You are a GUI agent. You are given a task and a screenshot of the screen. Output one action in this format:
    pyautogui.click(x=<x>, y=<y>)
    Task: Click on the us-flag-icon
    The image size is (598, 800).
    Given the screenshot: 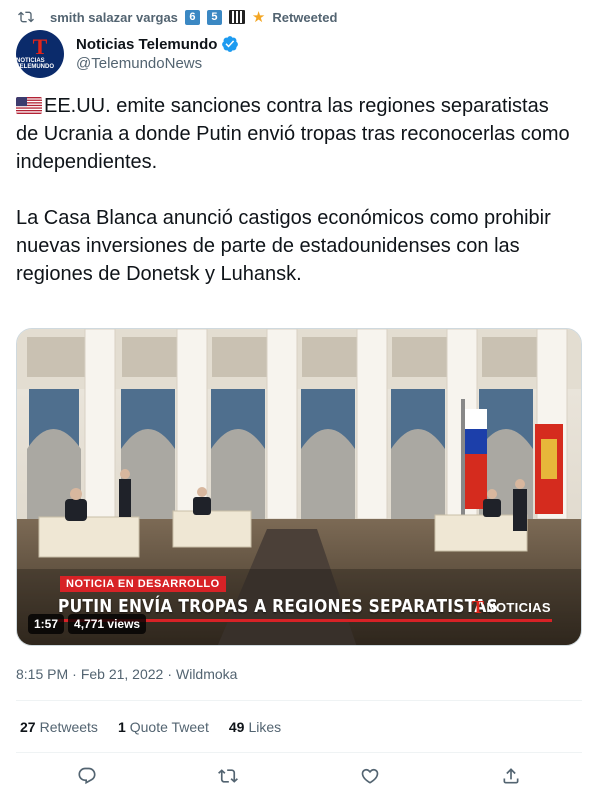 What is the action you would take?
    pyautogui.click(x=29, y=105)
    